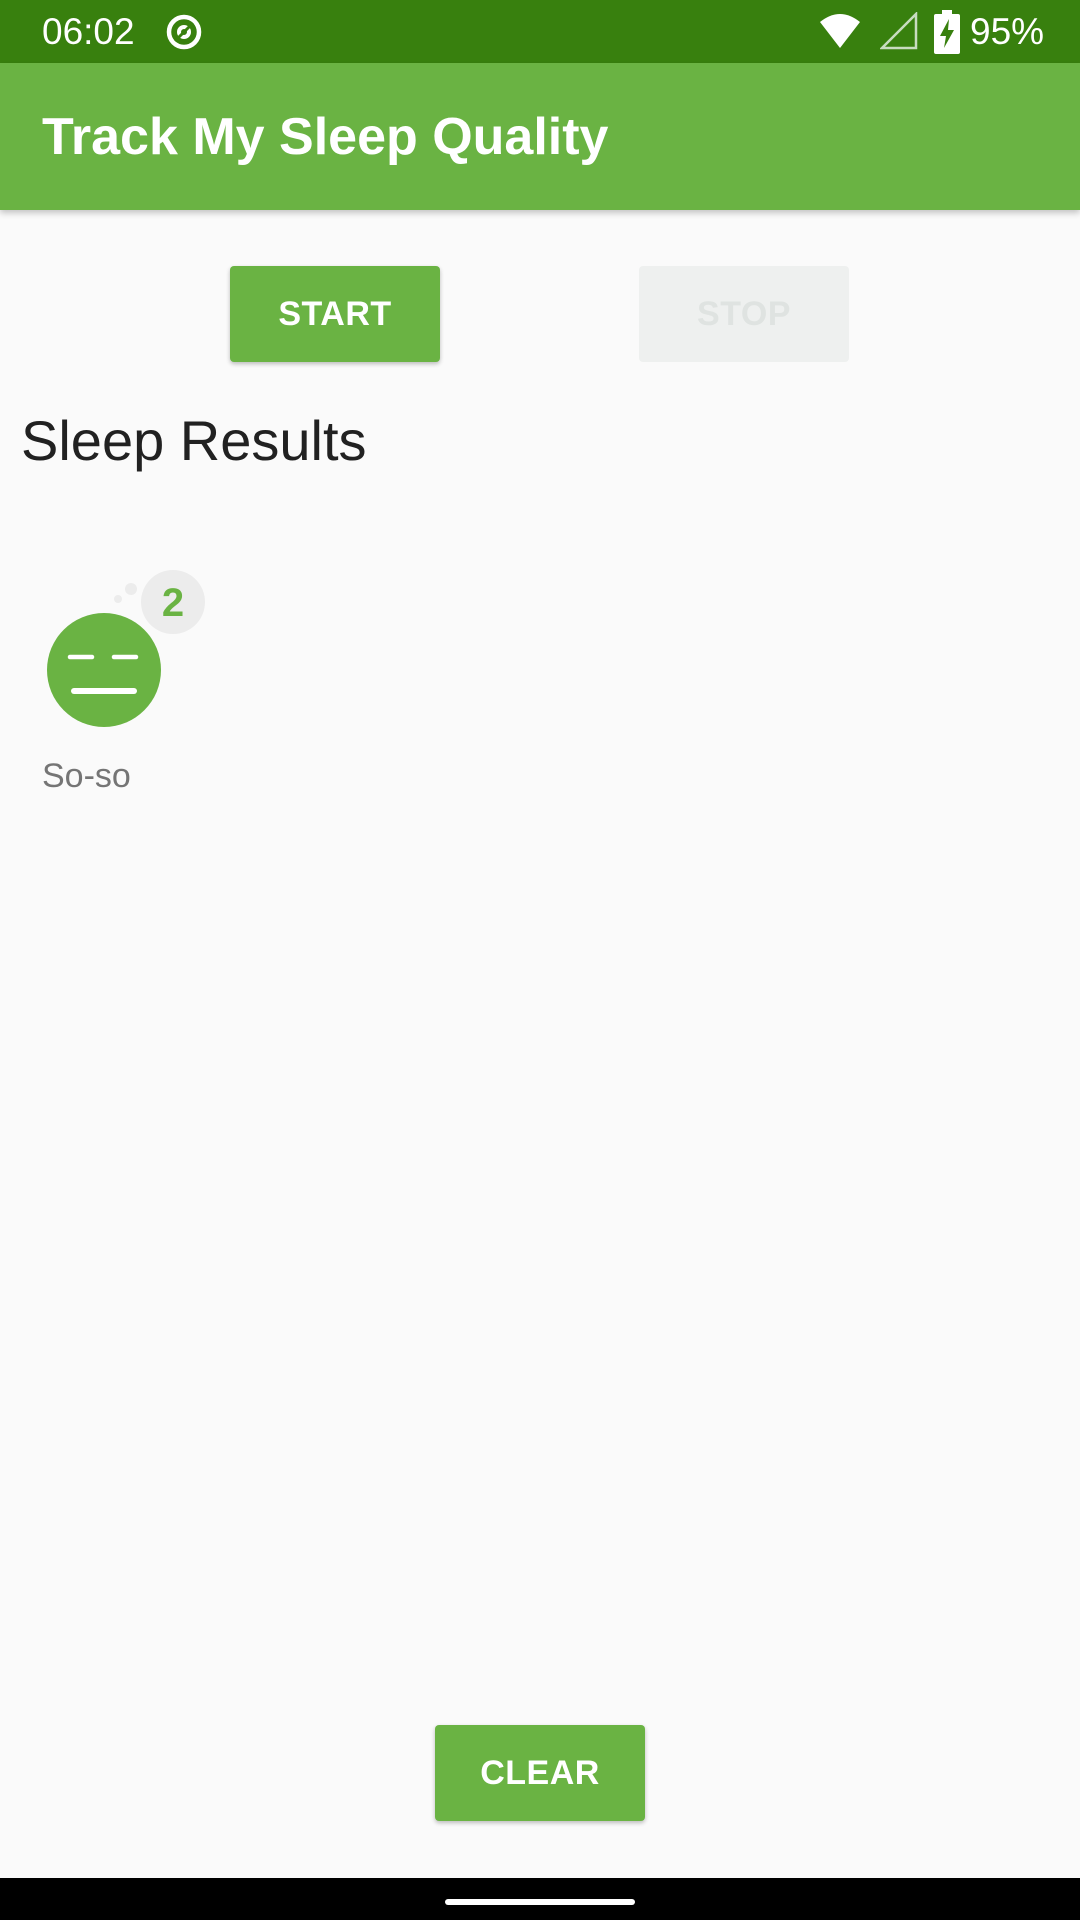 The width and height of the screenshot is (1080, 1920). I want to click on navigation-bar, so click(540, 1899).